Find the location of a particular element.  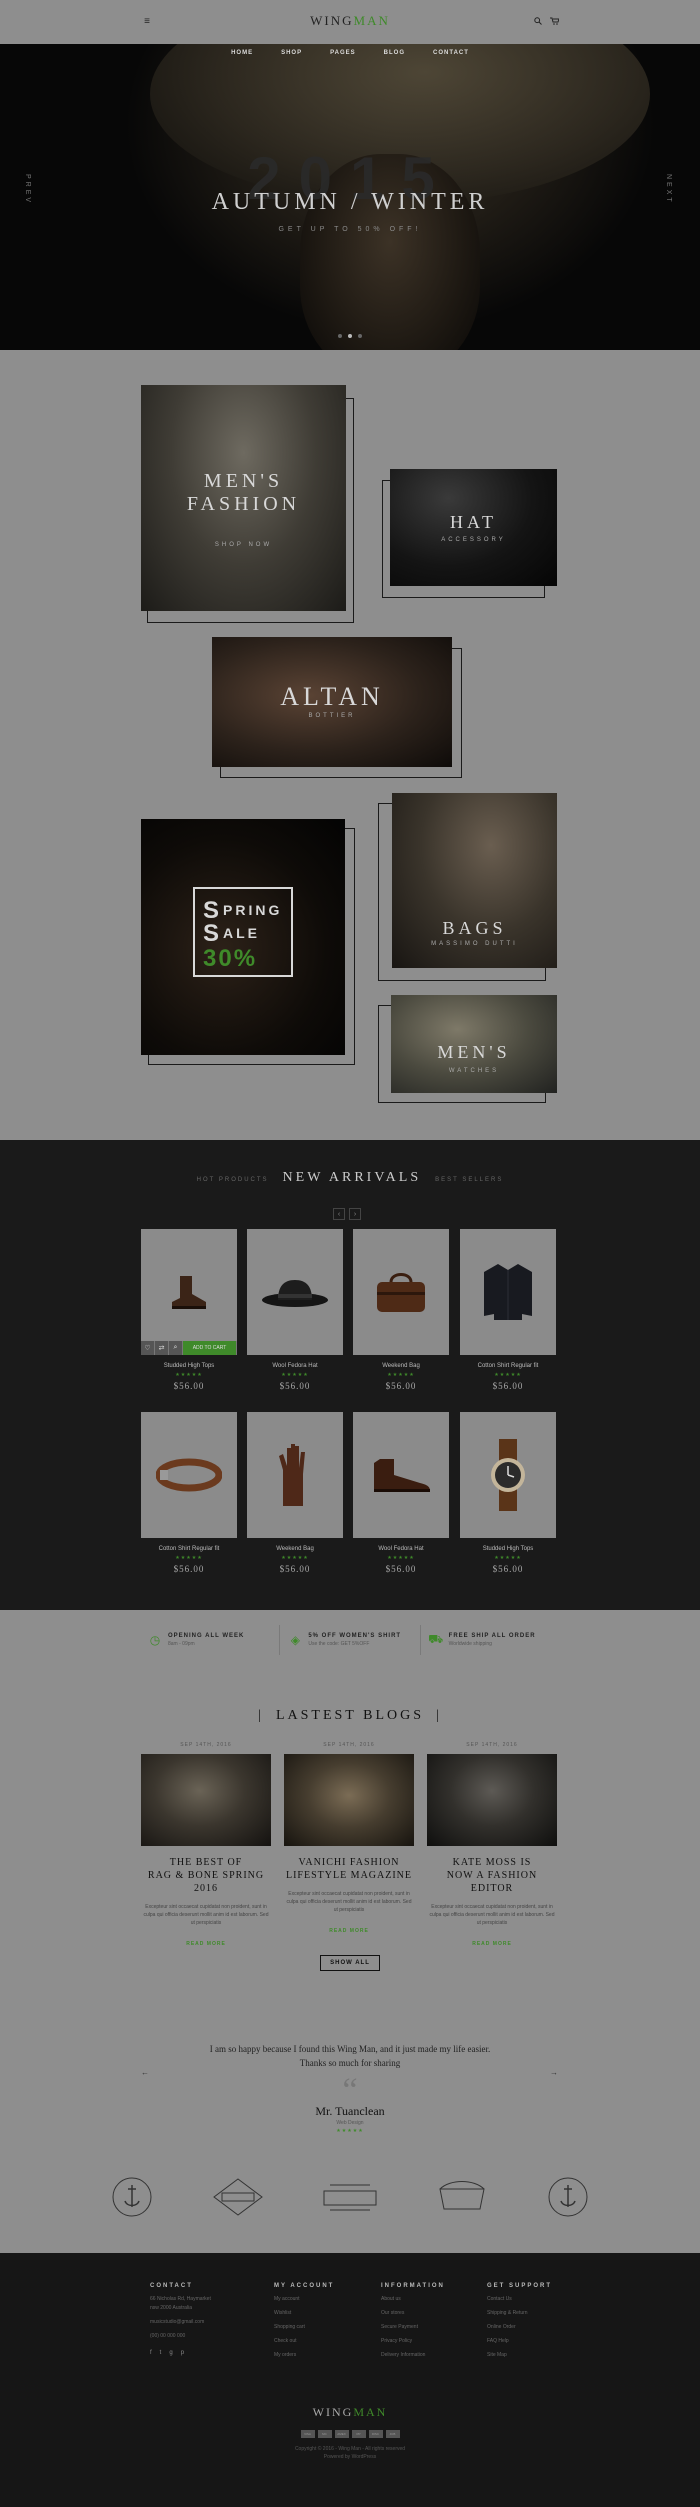

cart-icon is located at coordinates (554, 21).